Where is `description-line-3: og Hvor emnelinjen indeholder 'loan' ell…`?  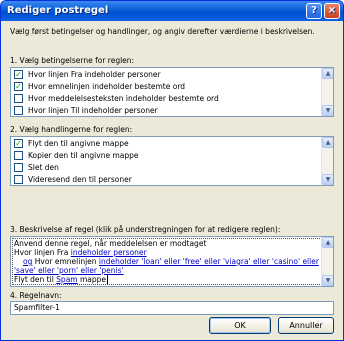
description-line-3: og Hvor emnelinjen indeholder 'loan' ell… is located at coordinates (171, 261).